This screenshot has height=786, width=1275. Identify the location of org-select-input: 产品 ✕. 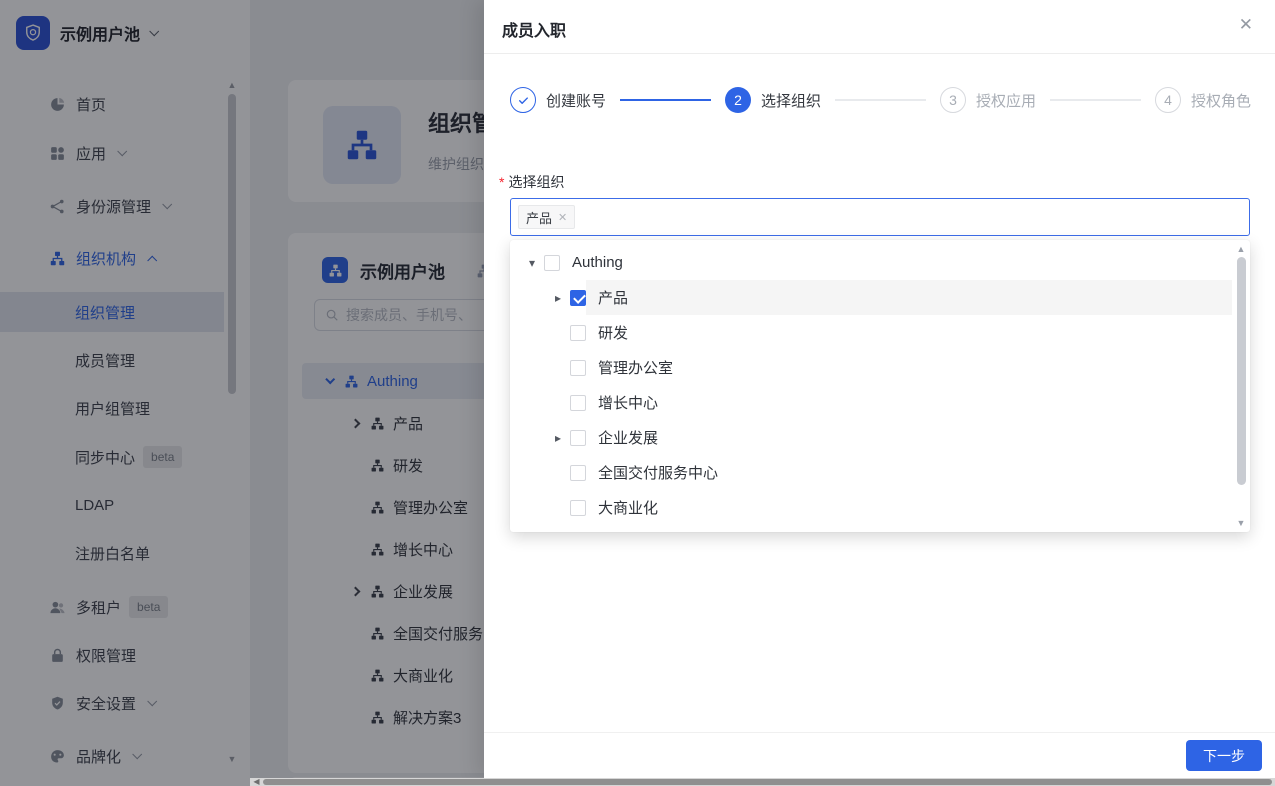
(880, 217).